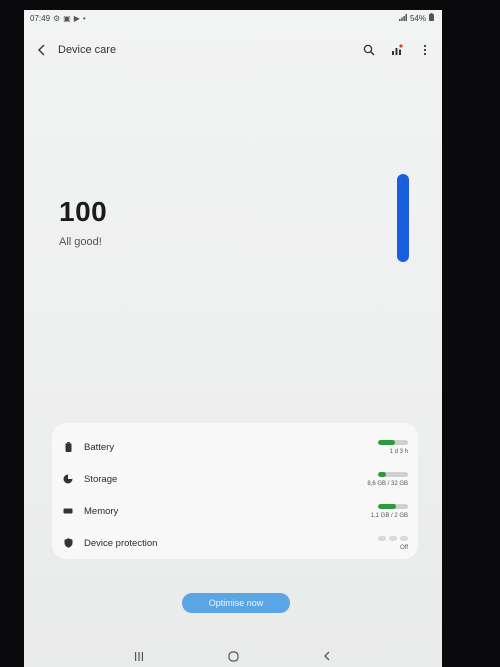 The image size is (500, 667). What do you see at coordinates (87, 50) in the screenshot?
I see `page-title: Device care` at bounding box center [87, 50].